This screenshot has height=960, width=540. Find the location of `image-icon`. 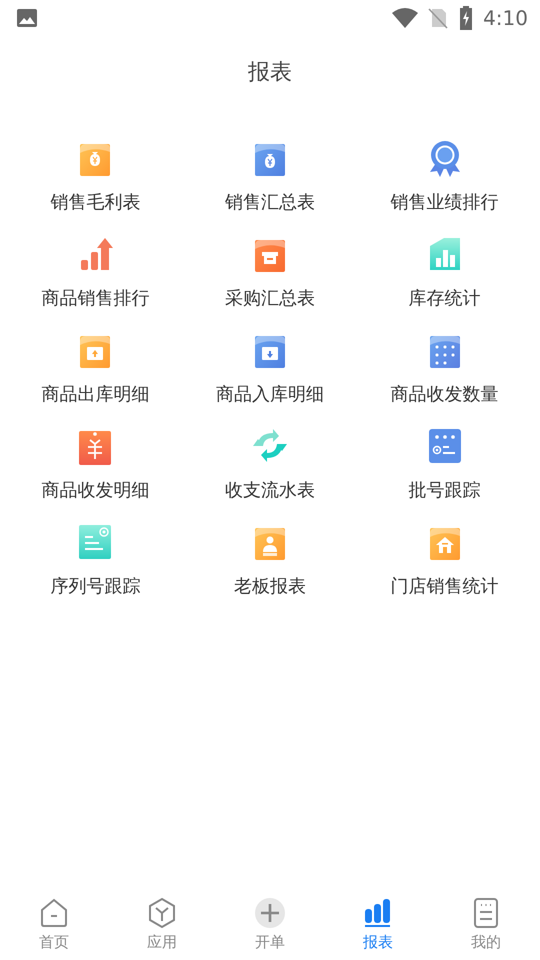

image-icon is located at coordinates (27, 18).